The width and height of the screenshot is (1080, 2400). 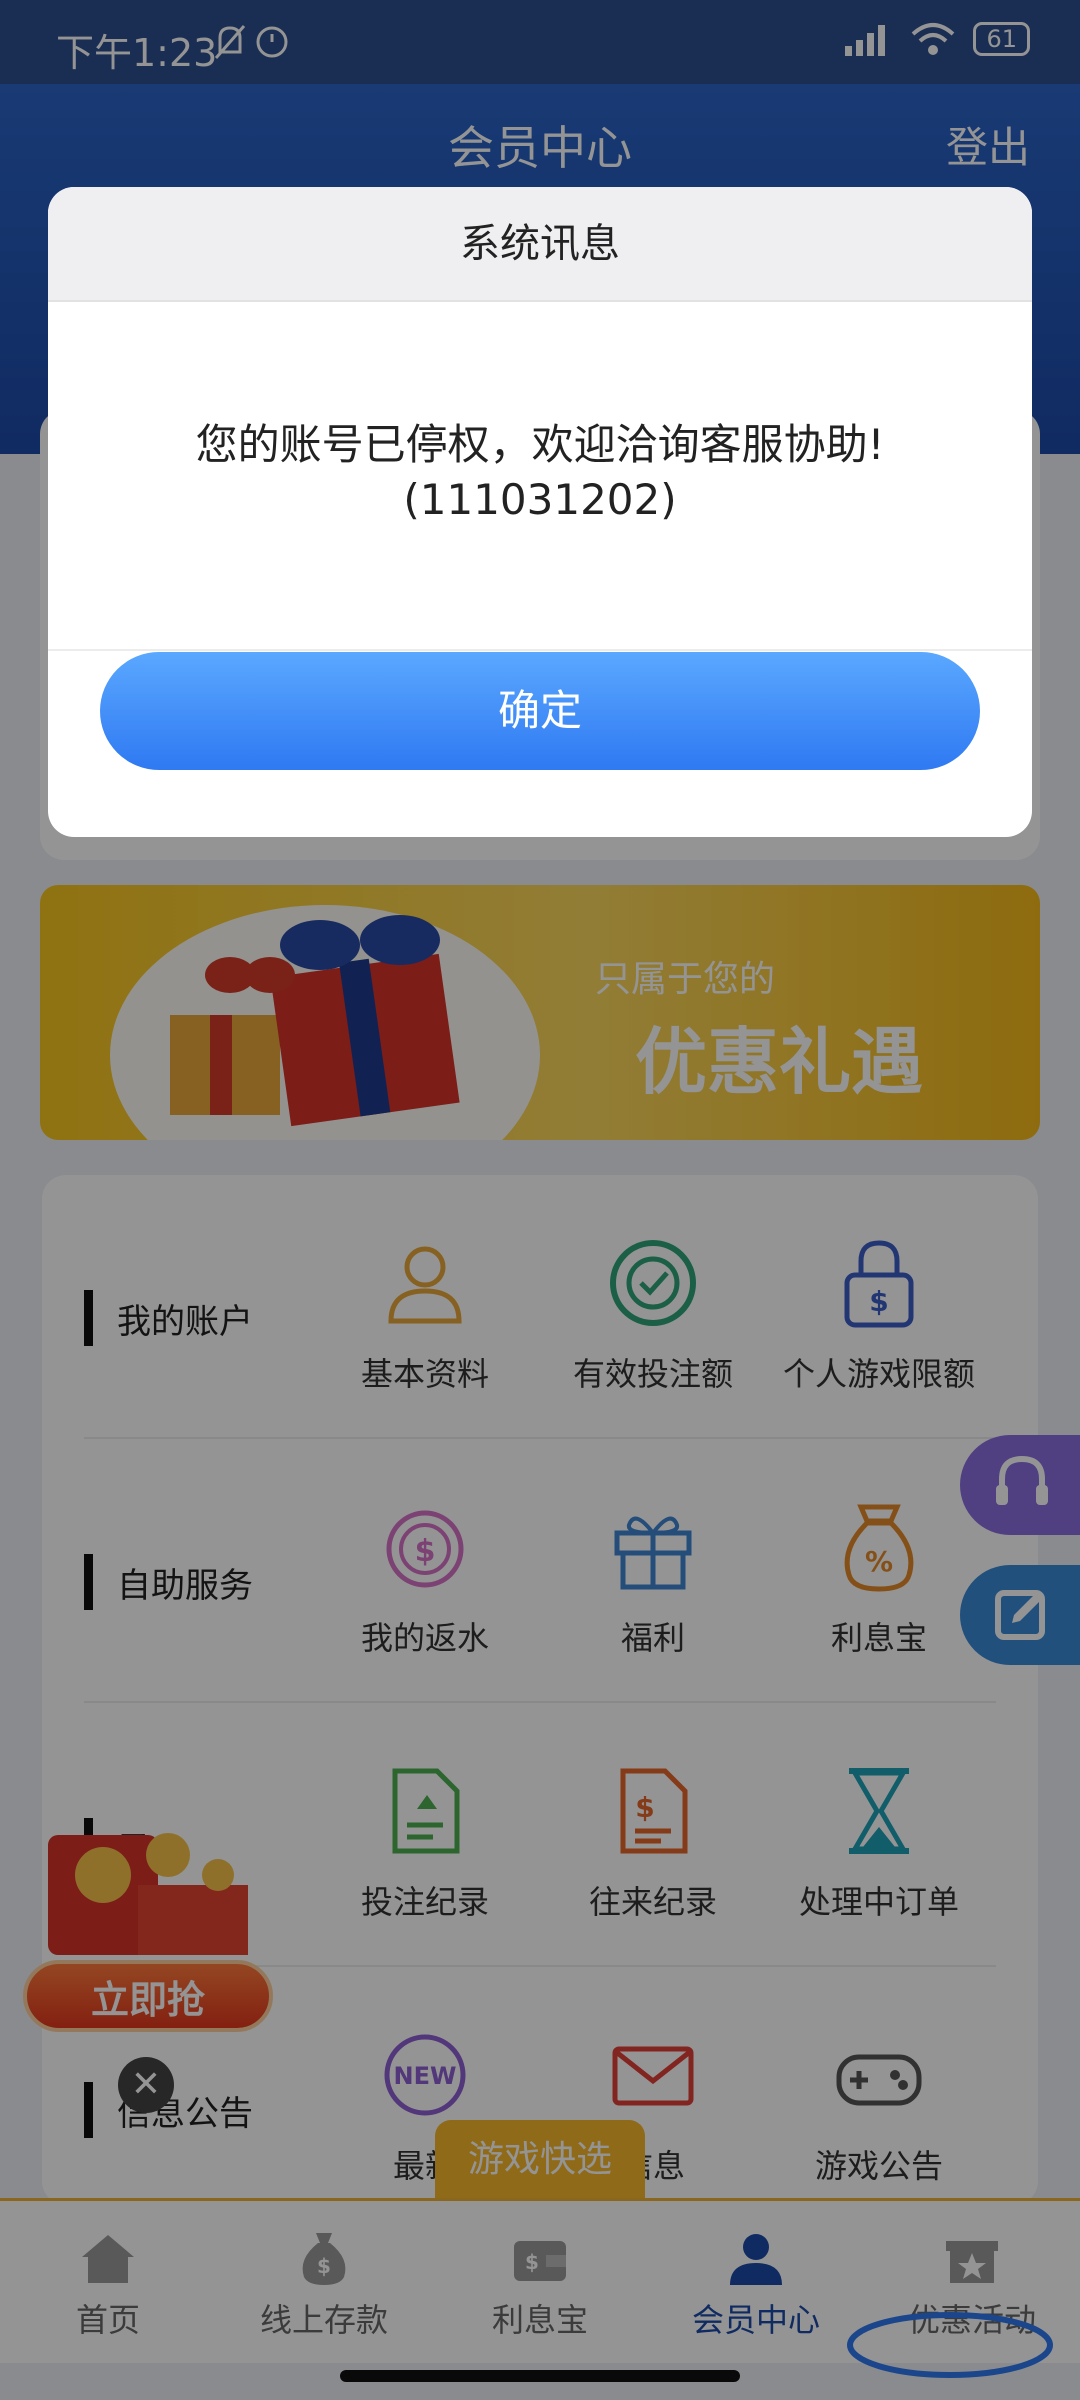 What do you see at coordinates (540, 472) in the screenshot?
I see `dialog-message: 您的账号已停权，欢迎洽询客服协助! (111031202)` at bounding box center [540, 472].